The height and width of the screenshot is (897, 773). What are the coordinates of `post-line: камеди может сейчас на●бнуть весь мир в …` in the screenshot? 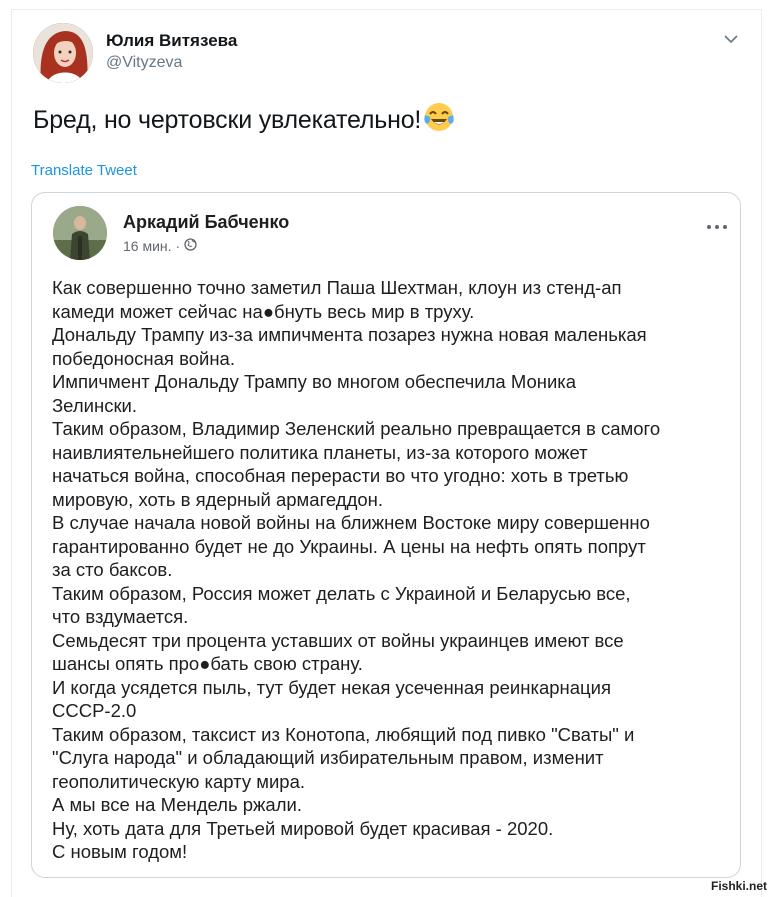 It's located at (263, 311).